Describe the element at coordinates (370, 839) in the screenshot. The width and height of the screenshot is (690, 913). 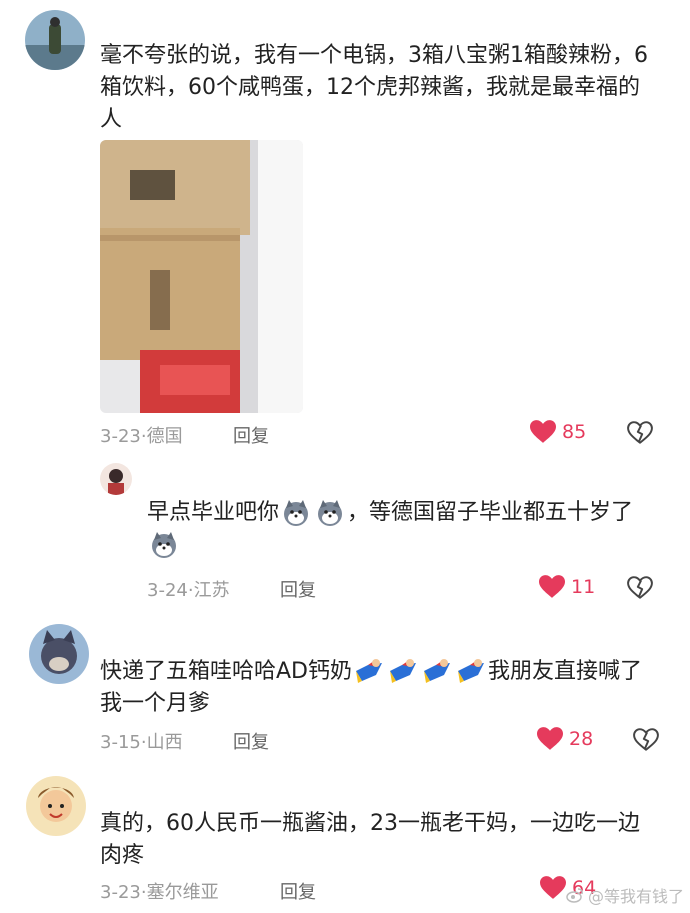
I see `comment-text: 真的，60人民币一瓶酱油，23一瓶老干妈，一边吃一边肉疼` at that location.